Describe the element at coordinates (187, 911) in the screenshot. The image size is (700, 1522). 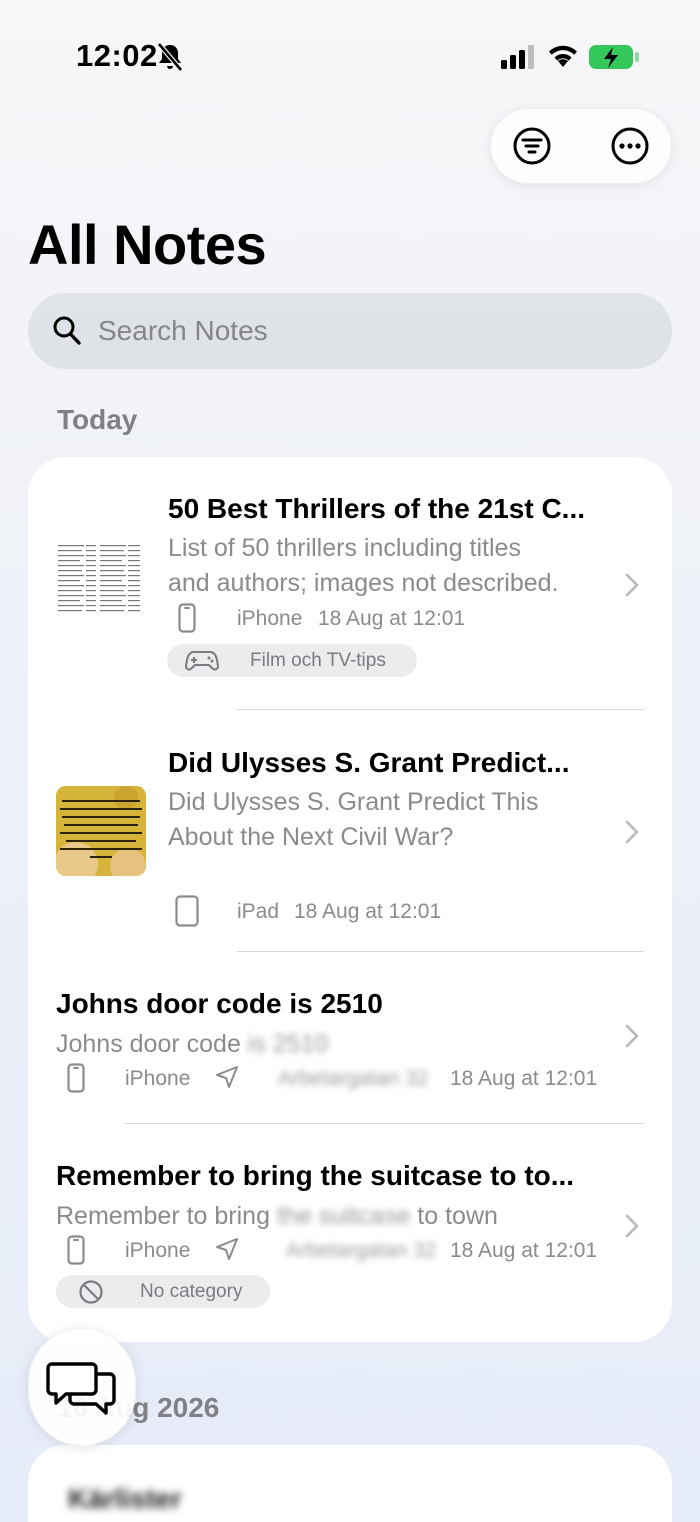
I see `ipad-icon` at that location.